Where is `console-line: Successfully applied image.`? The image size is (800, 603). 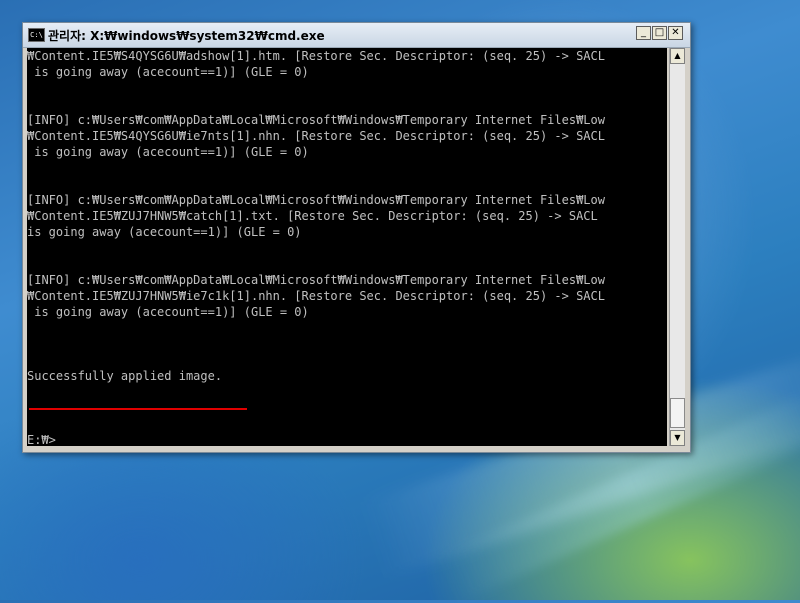 console-line: Successfully applied image. is located at coordinates (125, 376).